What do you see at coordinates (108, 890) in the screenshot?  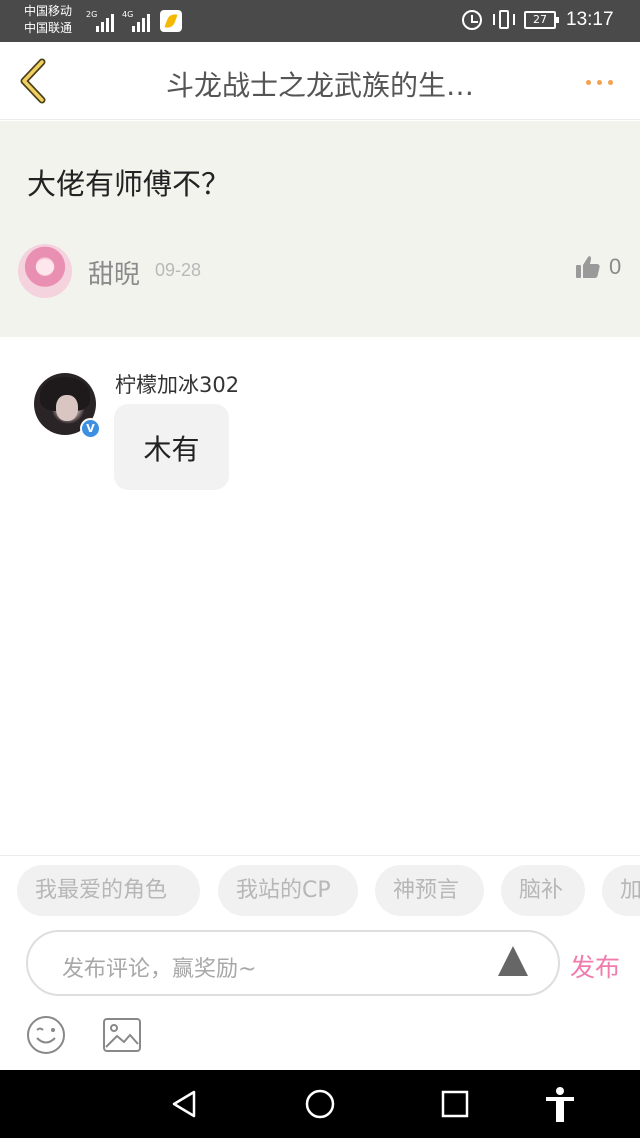 I see `tag-chip: 我最爱的角色` at bounding box center [108, 890].